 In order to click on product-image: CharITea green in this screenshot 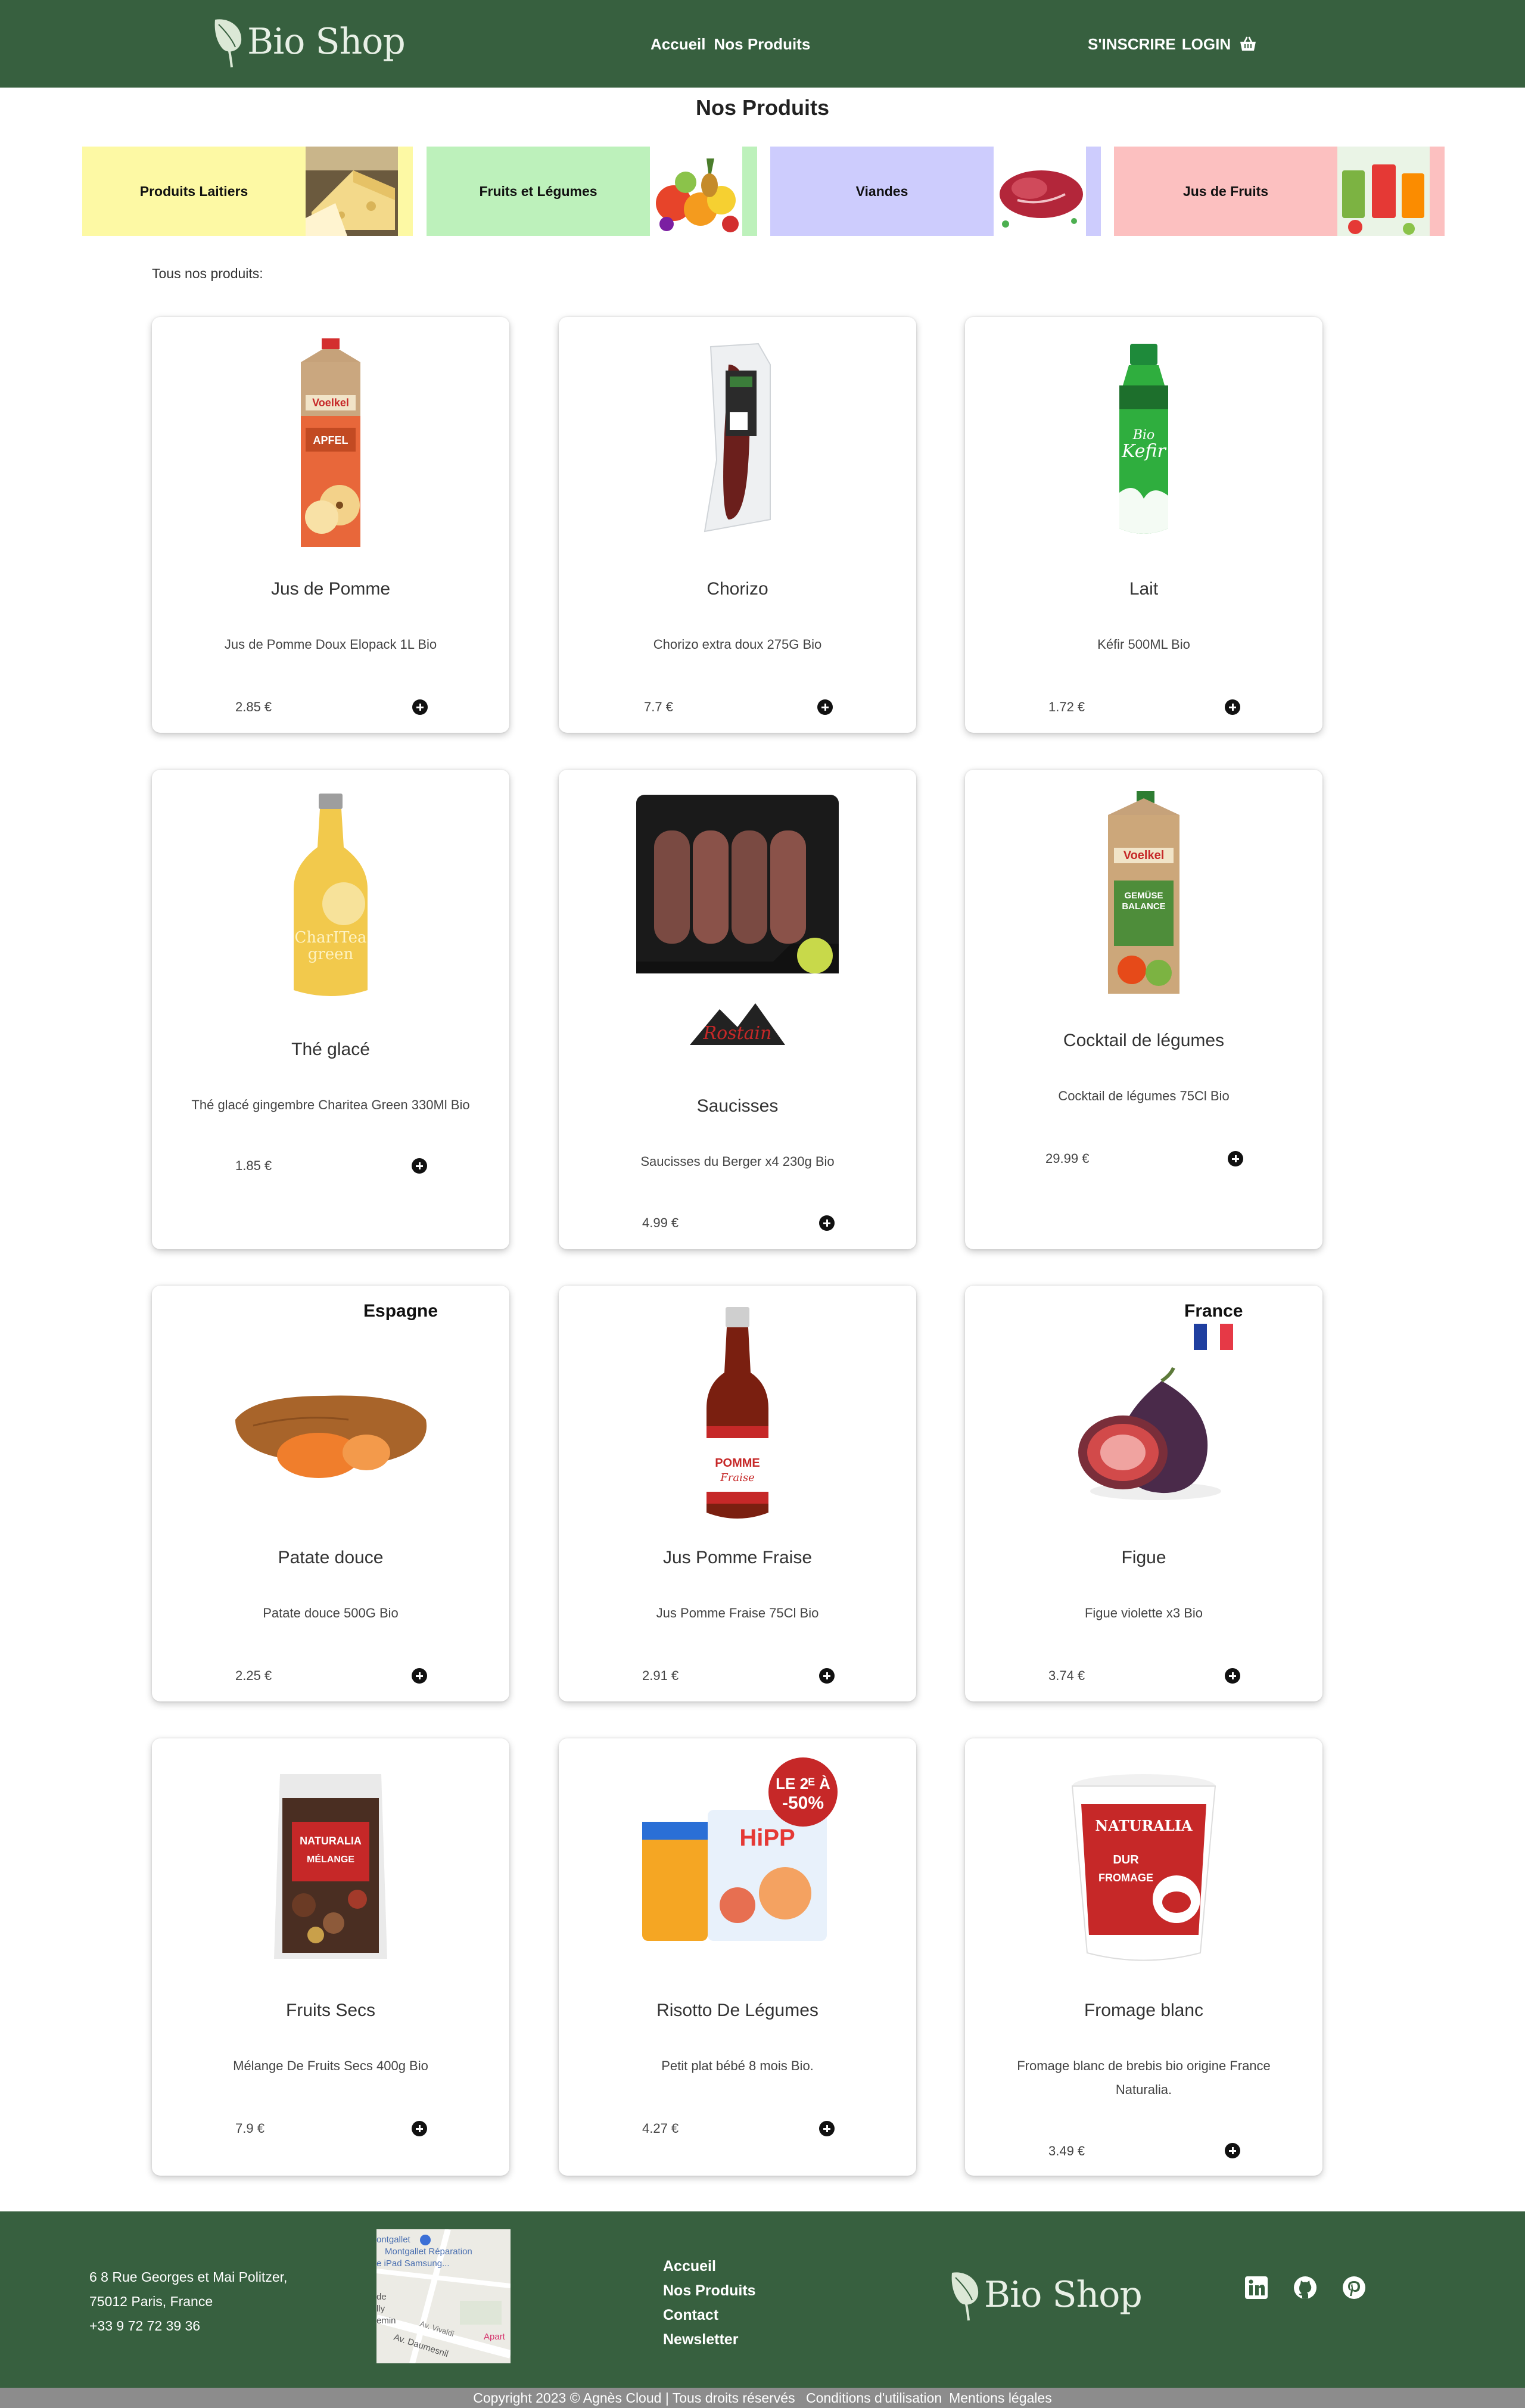, I will do `click(330, 901)`.